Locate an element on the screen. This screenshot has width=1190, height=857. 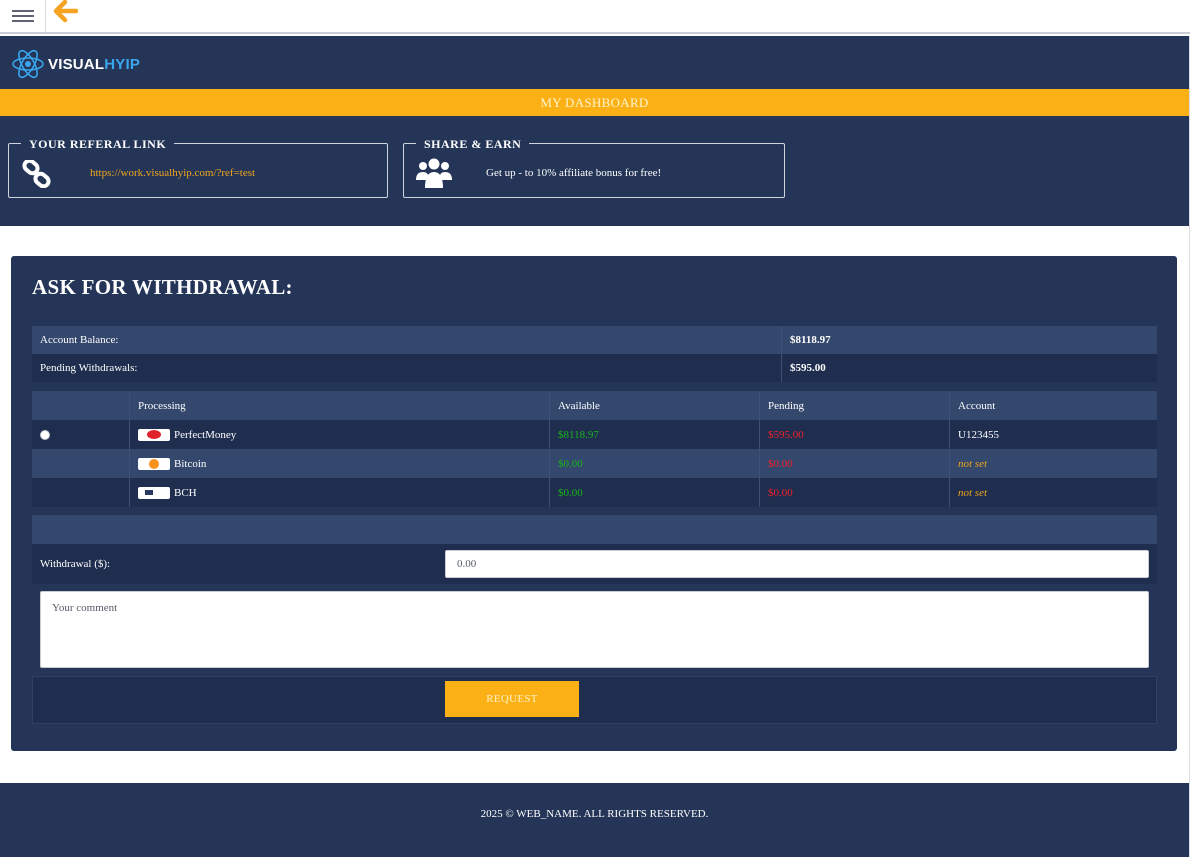
processor-row-bitcoin: Bitcoin $0.00 $0.00 not set is located at coordinates (594, 463).